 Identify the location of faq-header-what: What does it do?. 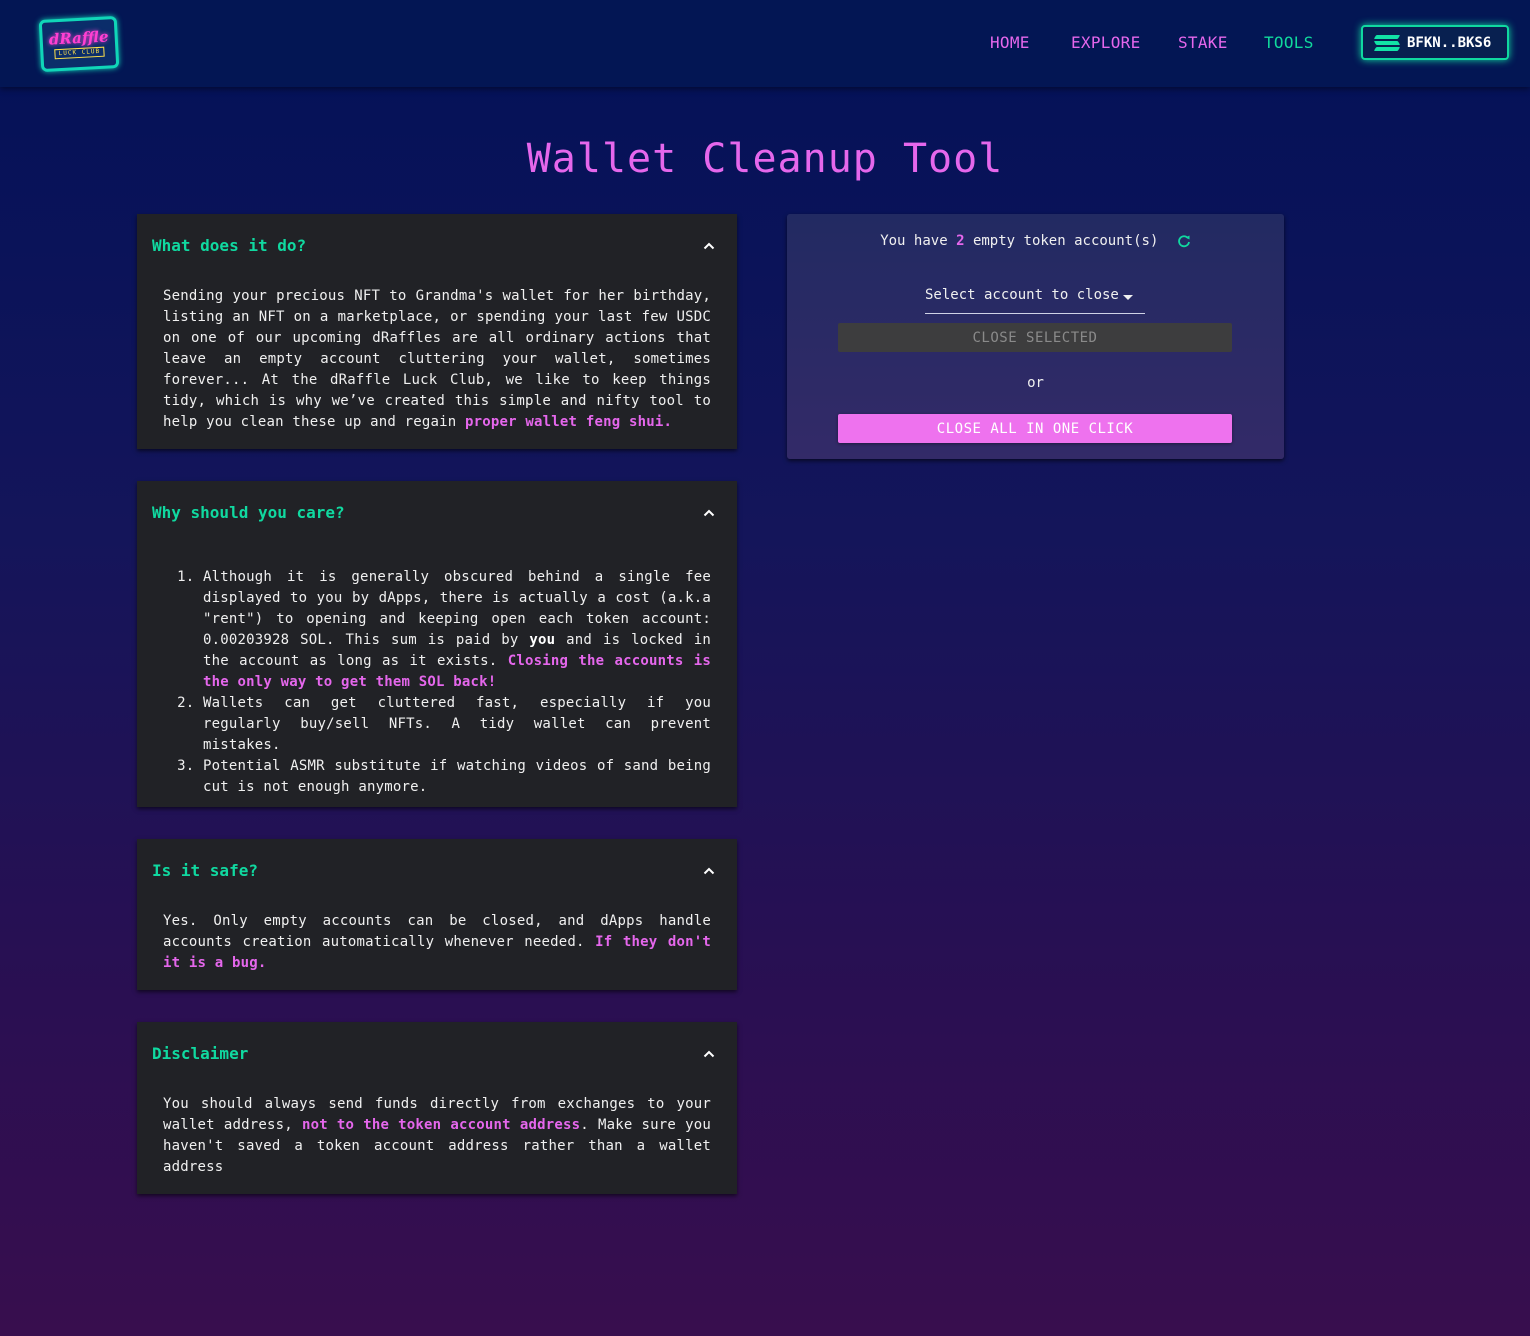
(437, 246).